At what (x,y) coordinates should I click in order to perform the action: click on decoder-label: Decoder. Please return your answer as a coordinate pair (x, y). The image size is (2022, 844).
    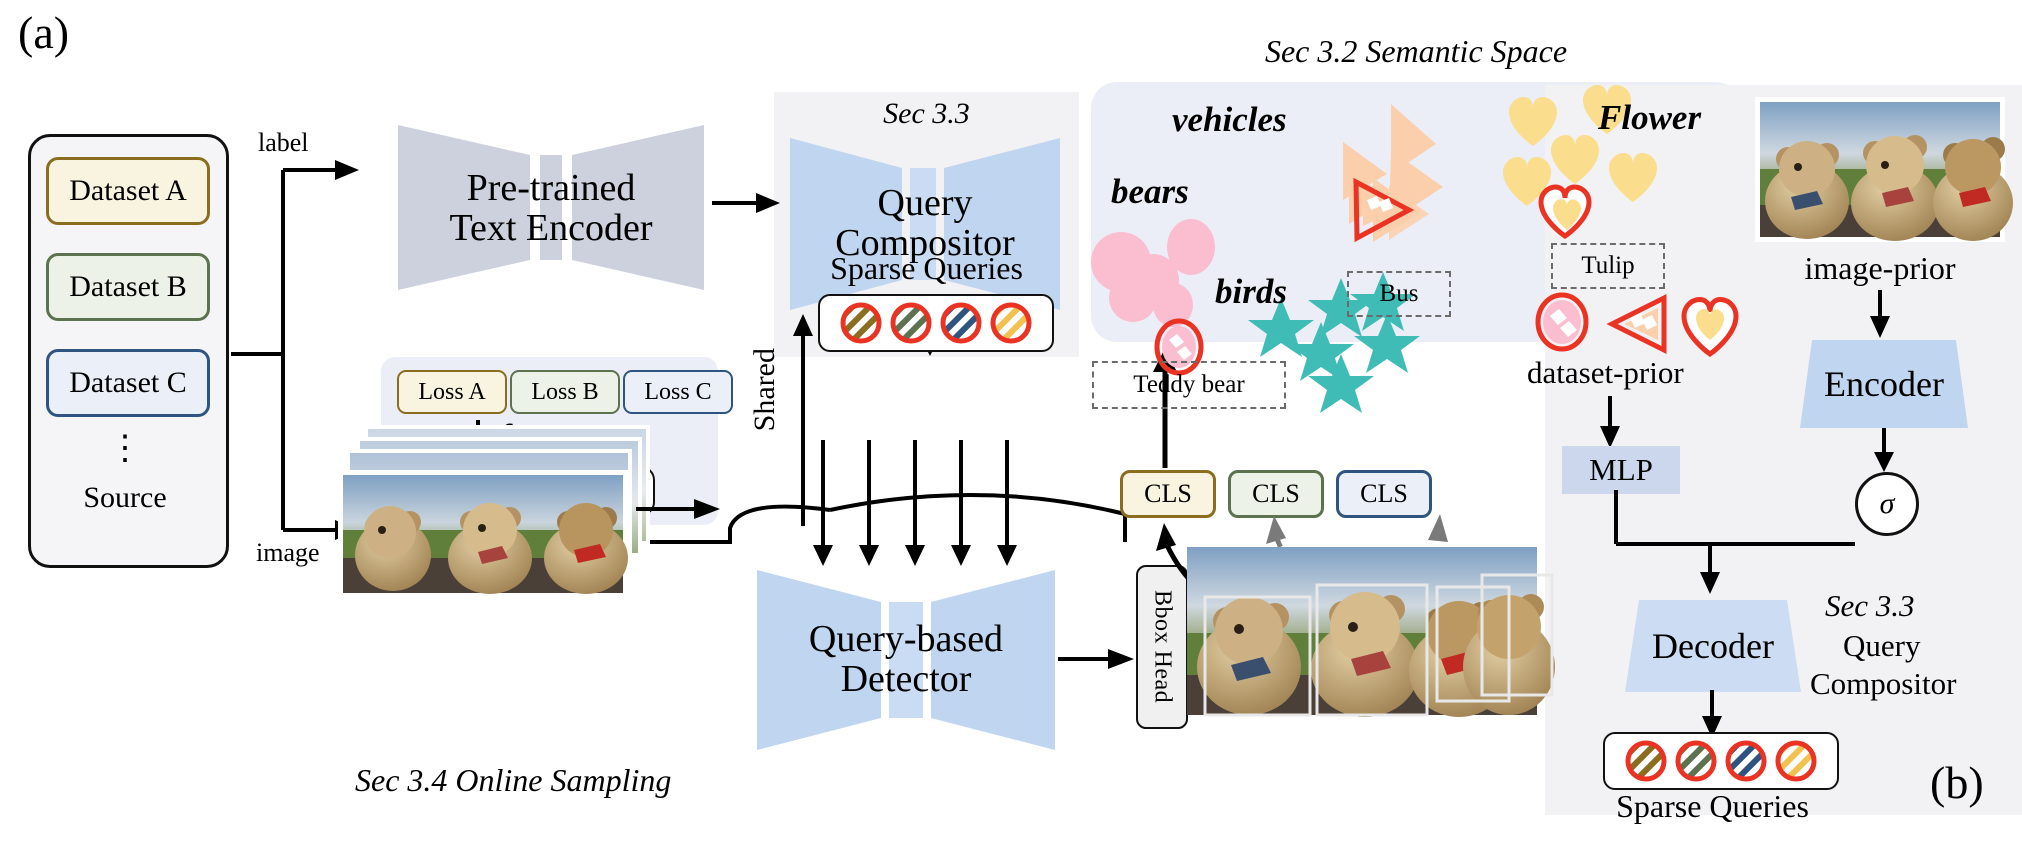
    Looking at the image, I should click on (1713, 646).